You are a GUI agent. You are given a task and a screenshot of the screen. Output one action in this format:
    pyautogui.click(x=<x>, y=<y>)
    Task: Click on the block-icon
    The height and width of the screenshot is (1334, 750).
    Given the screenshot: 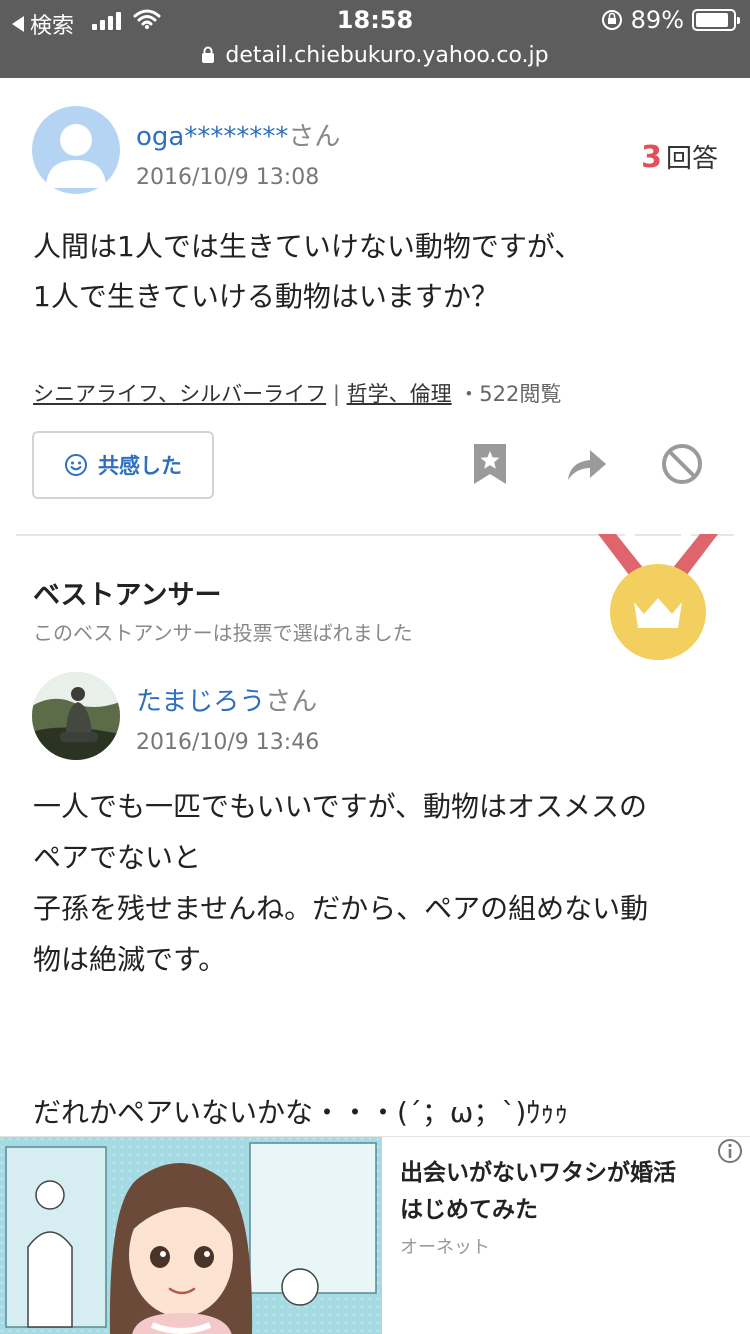 What is the action you would take?
    pyautogui.click(x=682, y=464)
    